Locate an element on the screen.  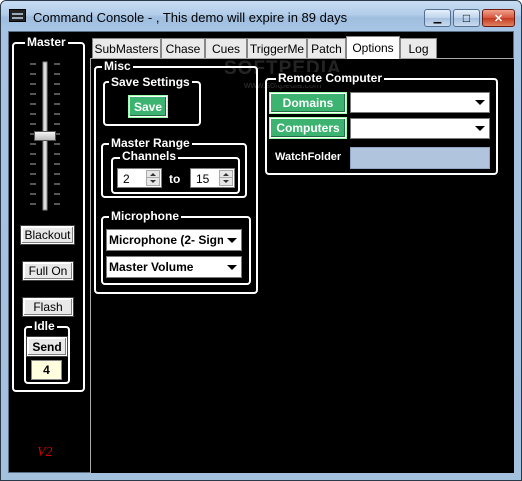
master-label: Master is located at coordinates (46, 42).